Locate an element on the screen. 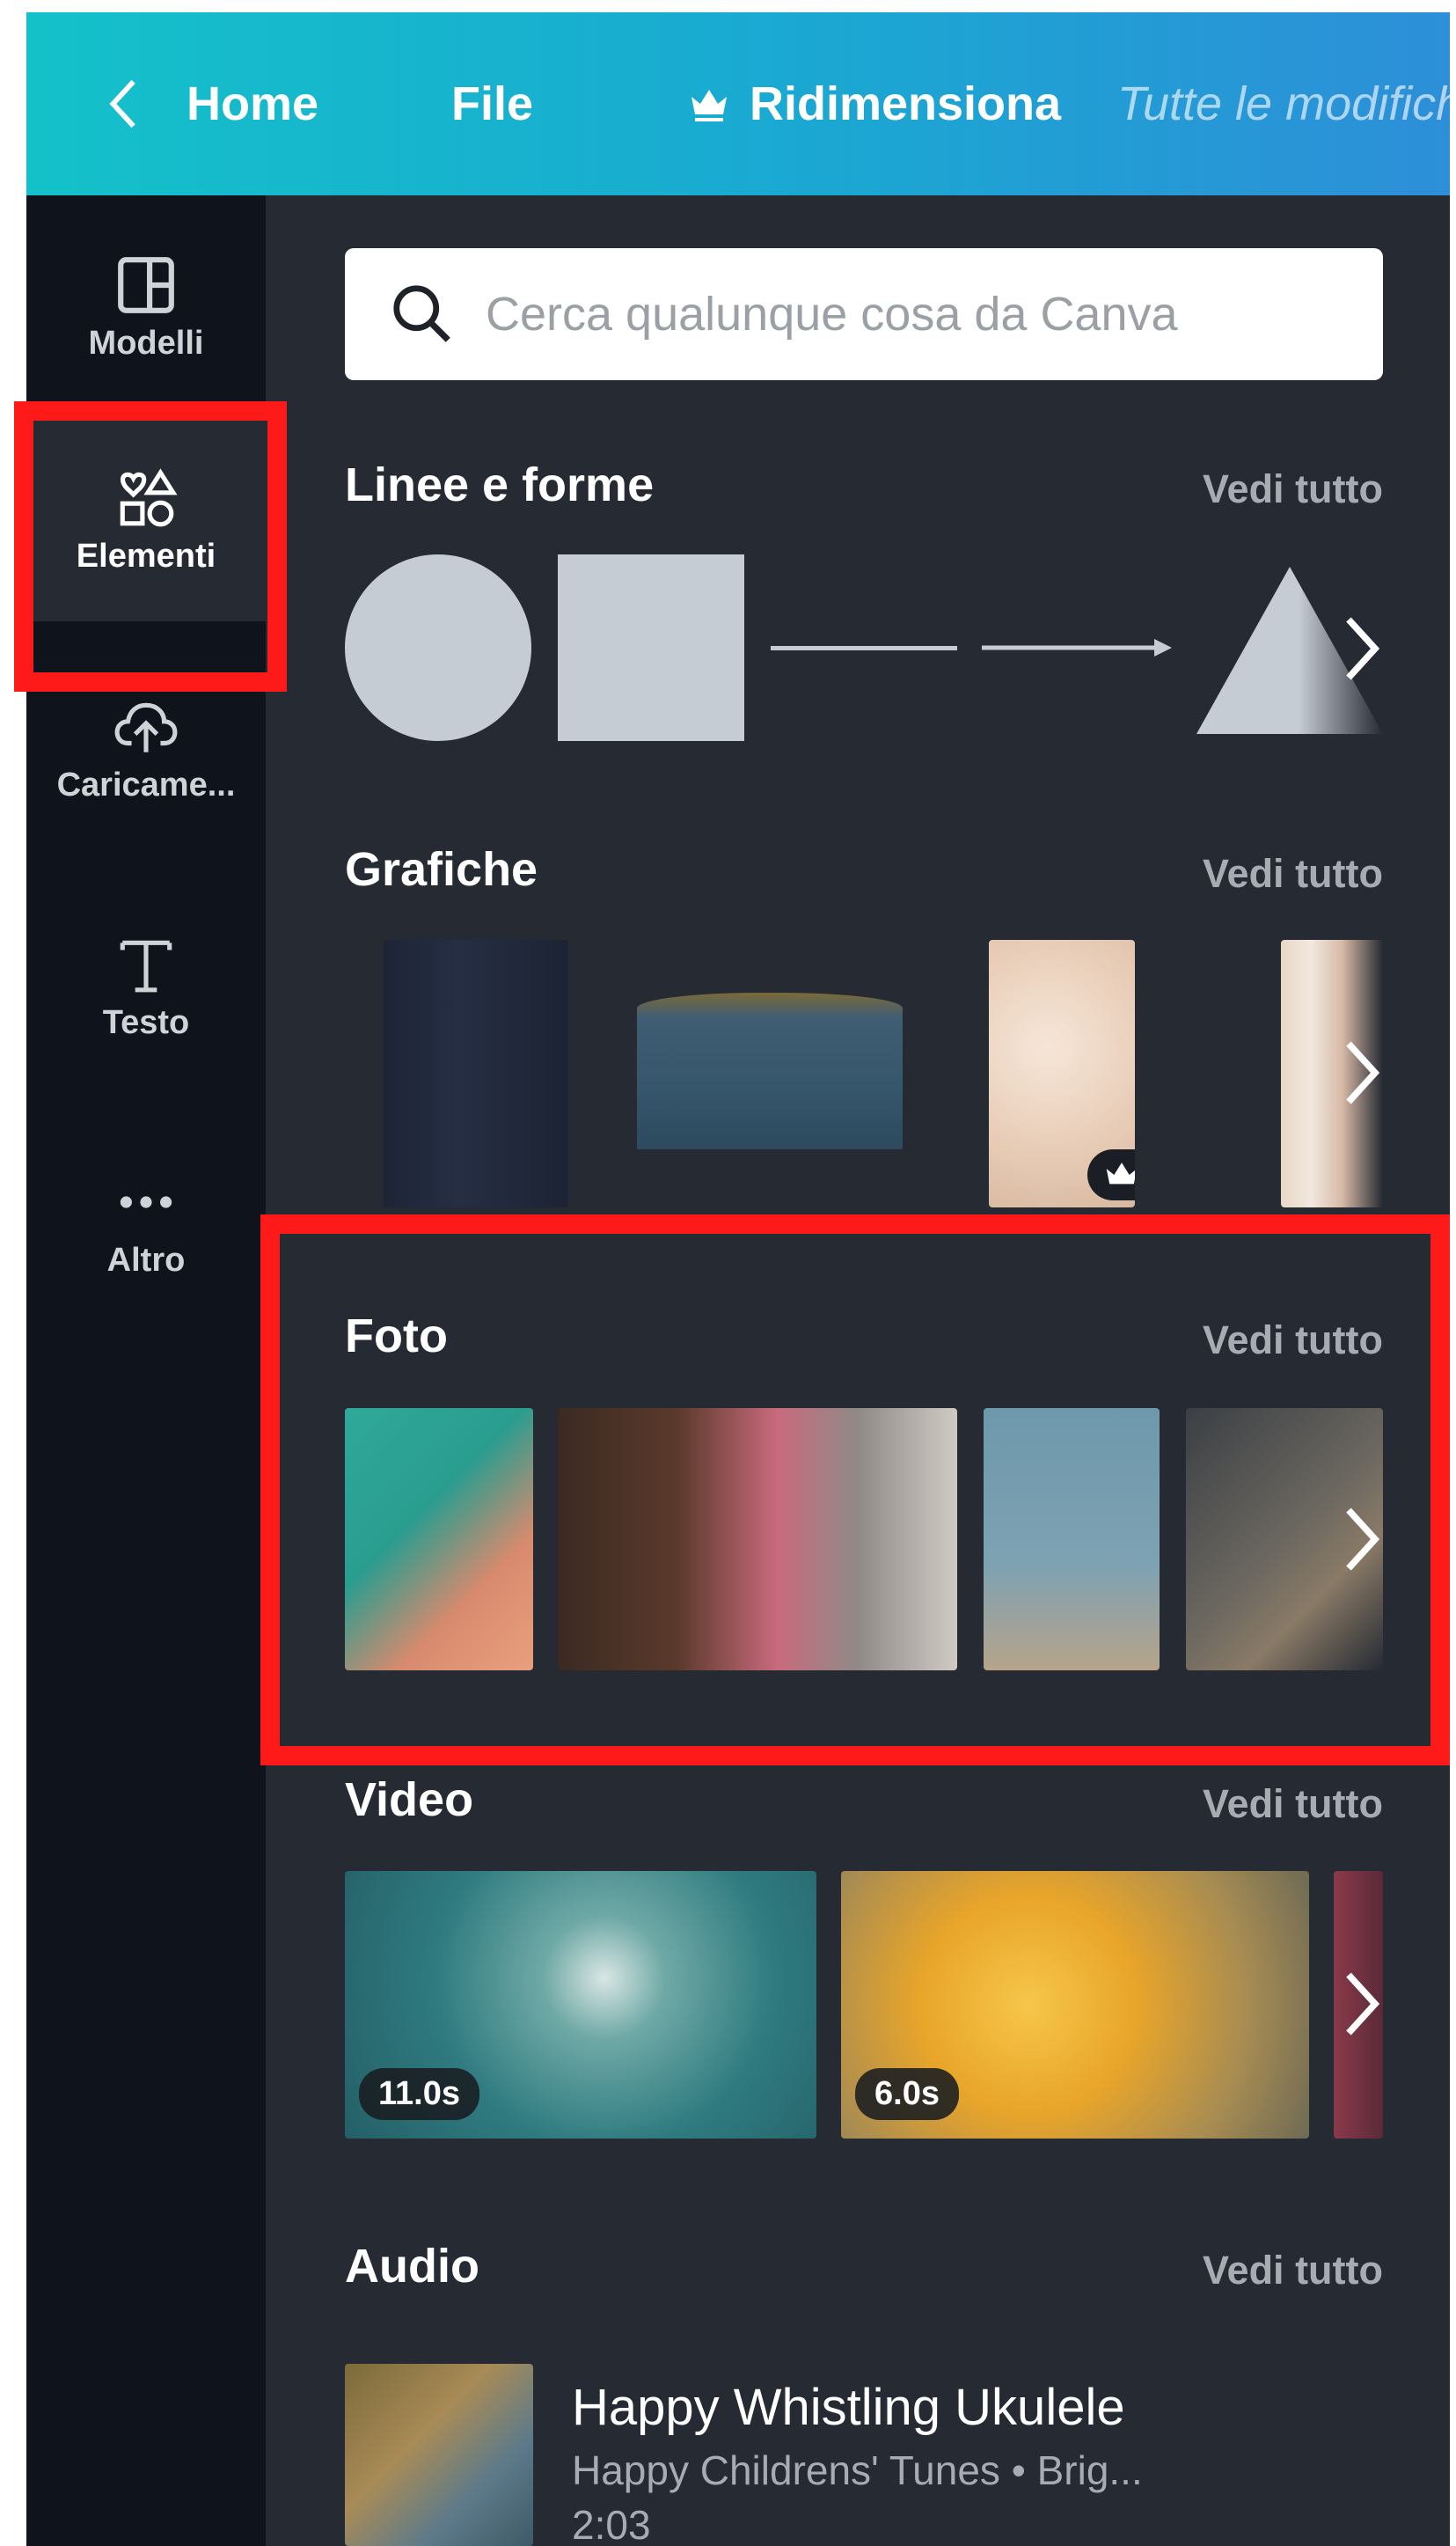  shapes-icon is located at coordinates (149, 496).